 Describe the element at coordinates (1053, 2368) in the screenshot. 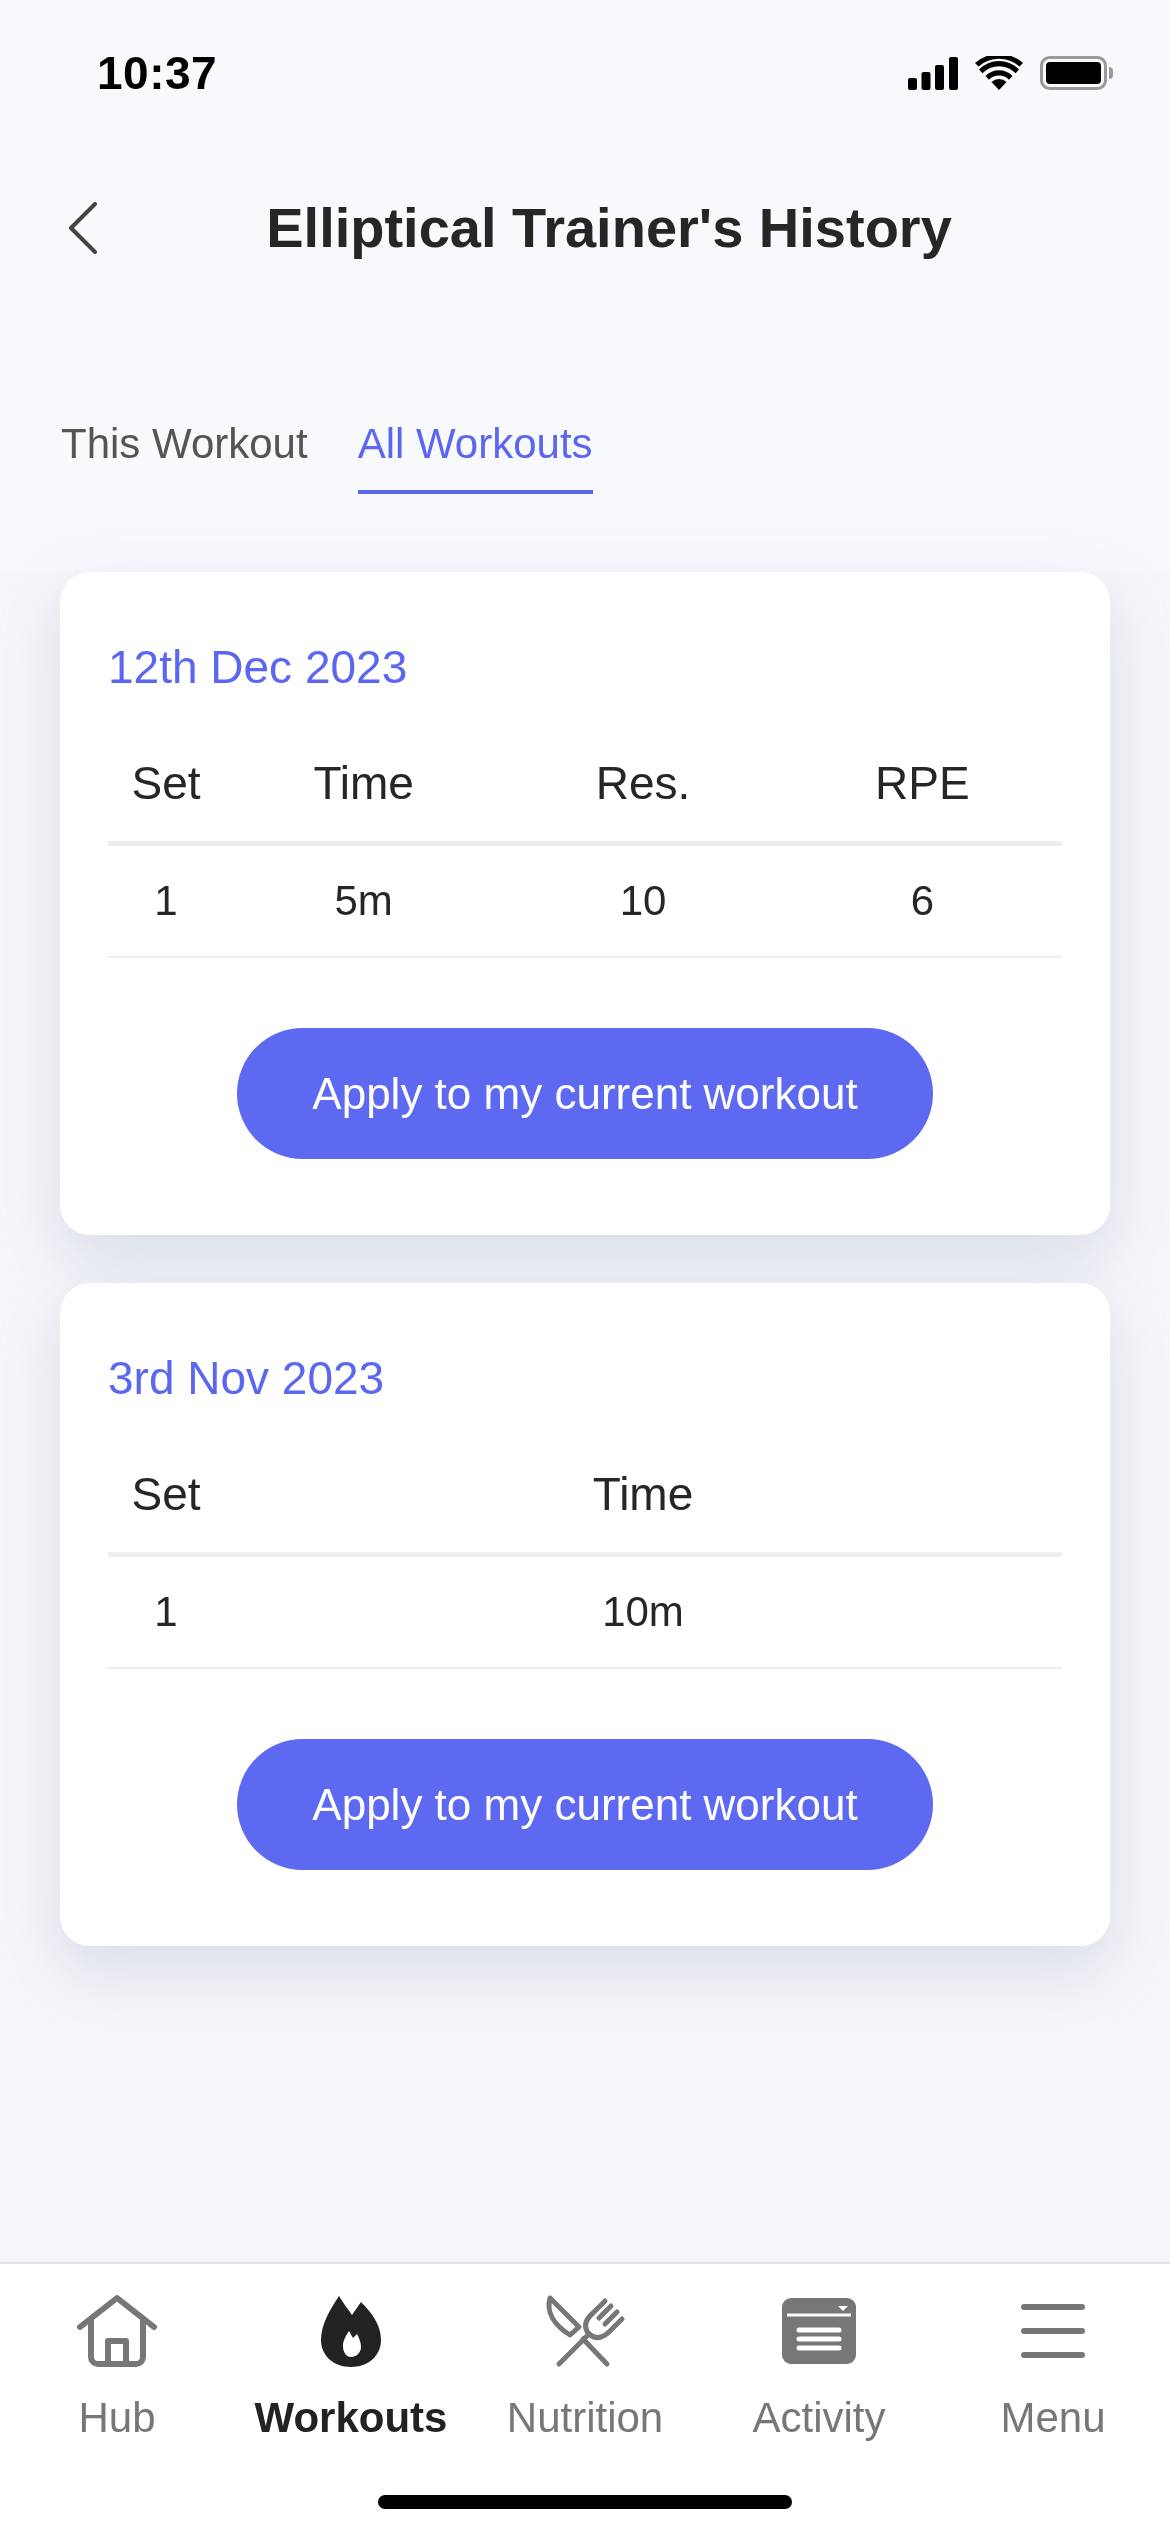

I see `nav-item: Menu` at that location.